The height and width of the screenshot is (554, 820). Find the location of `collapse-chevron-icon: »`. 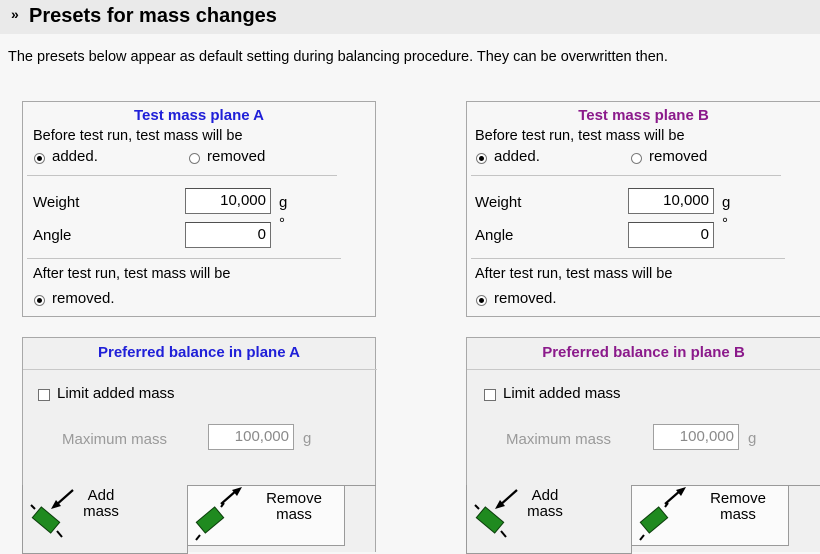

collapse-chevron-icon: » is located at coordinates (15, 14).